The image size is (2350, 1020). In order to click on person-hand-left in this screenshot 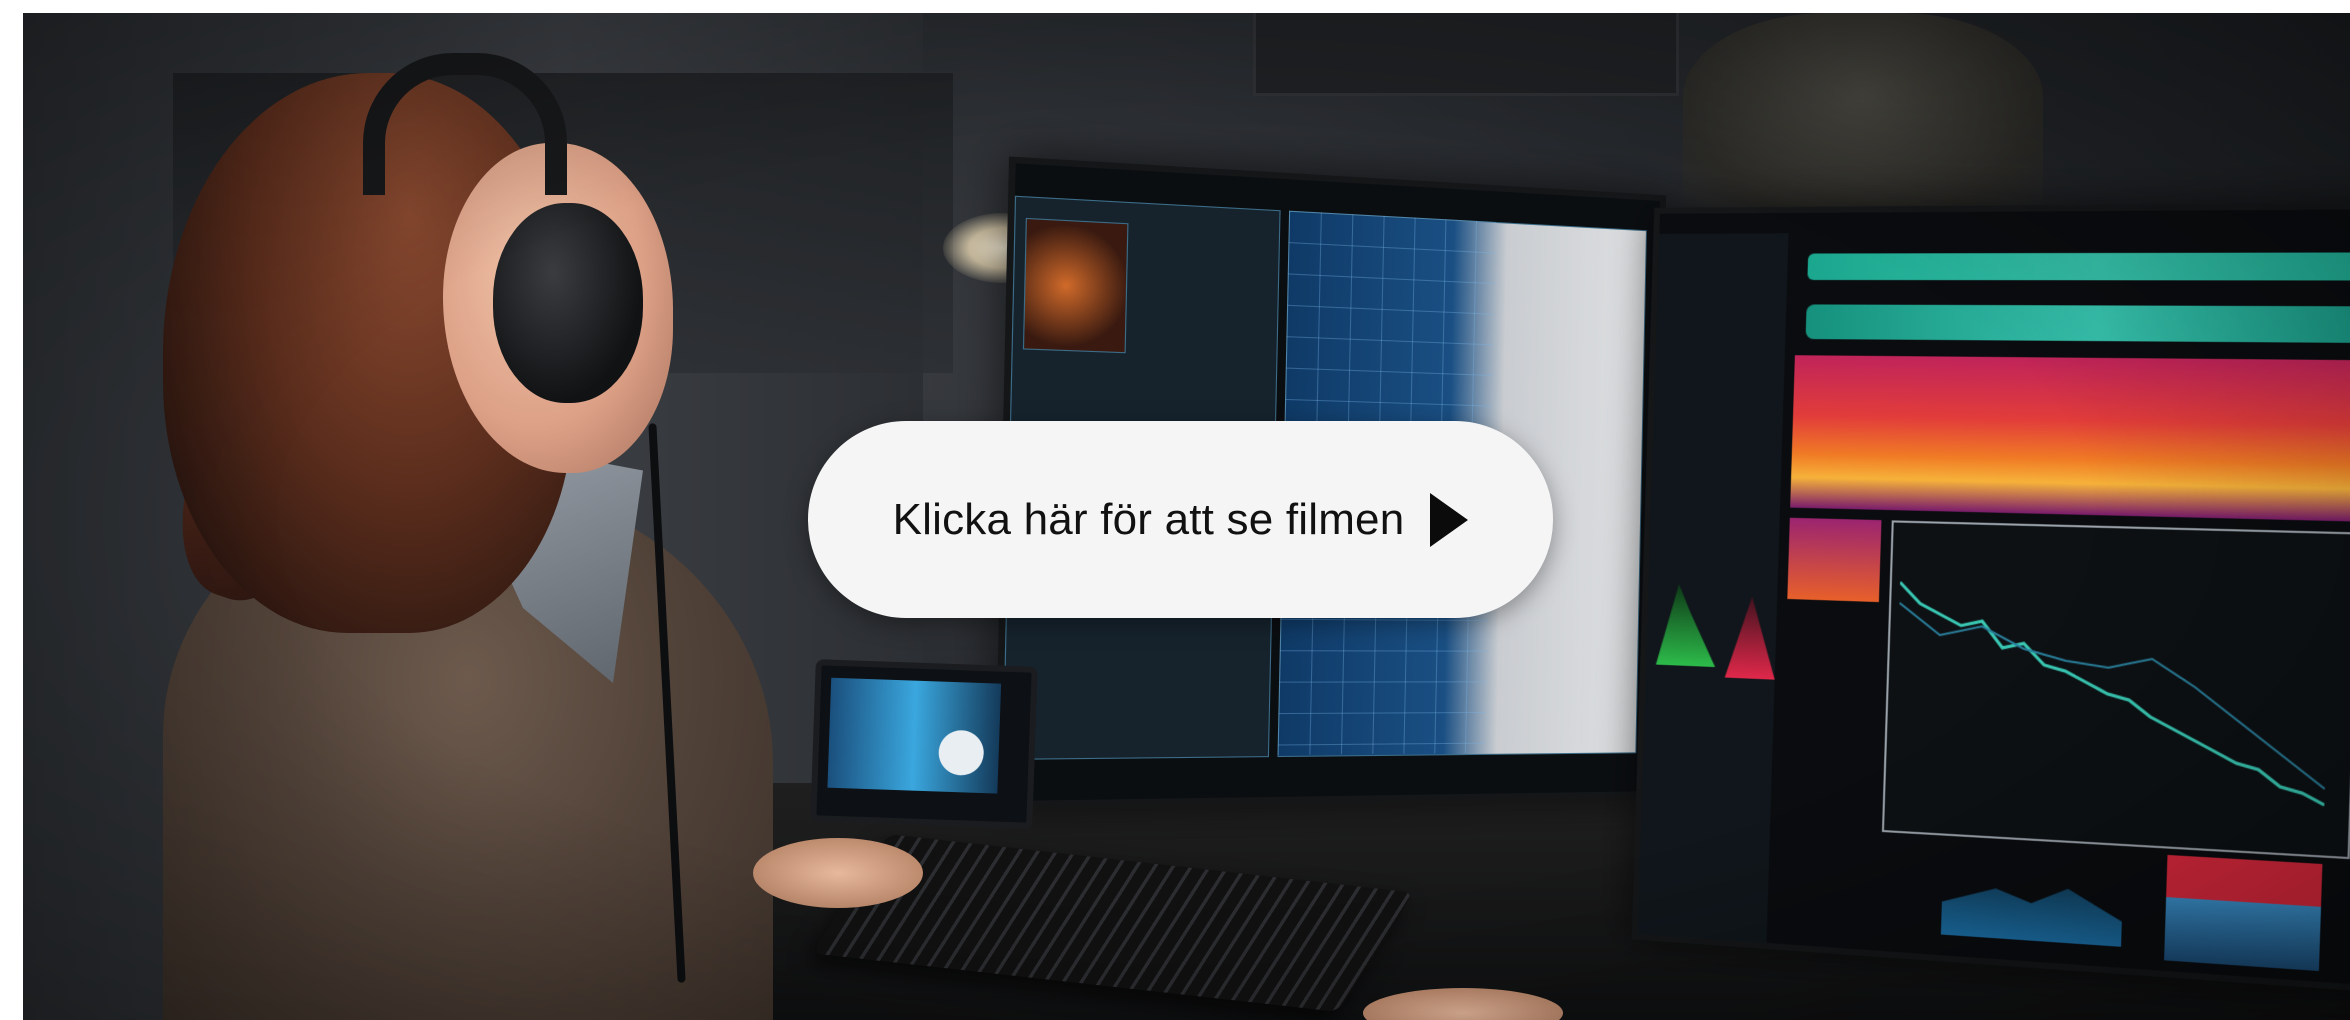, I will do `click(838, 873)`.